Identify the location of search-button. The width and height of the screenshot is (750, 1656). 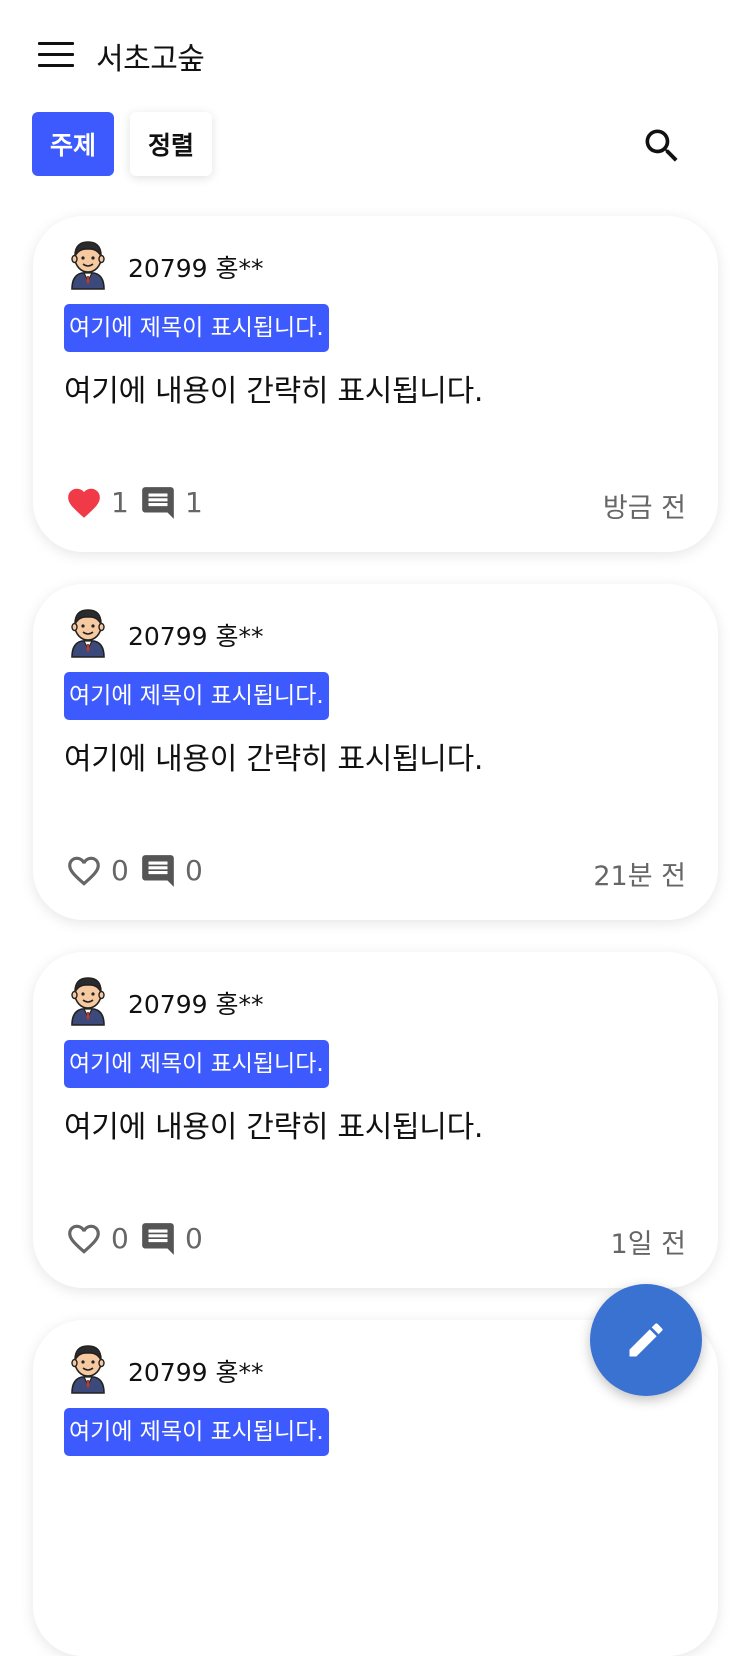
(662, 146).